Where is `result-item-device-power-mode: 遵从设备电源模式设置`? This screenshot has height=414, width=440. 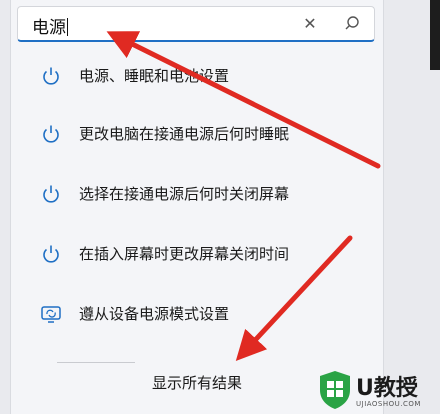 result-item-device-power-mode: 遵从设备电源模式设置 is located at coordinates (197, 314).